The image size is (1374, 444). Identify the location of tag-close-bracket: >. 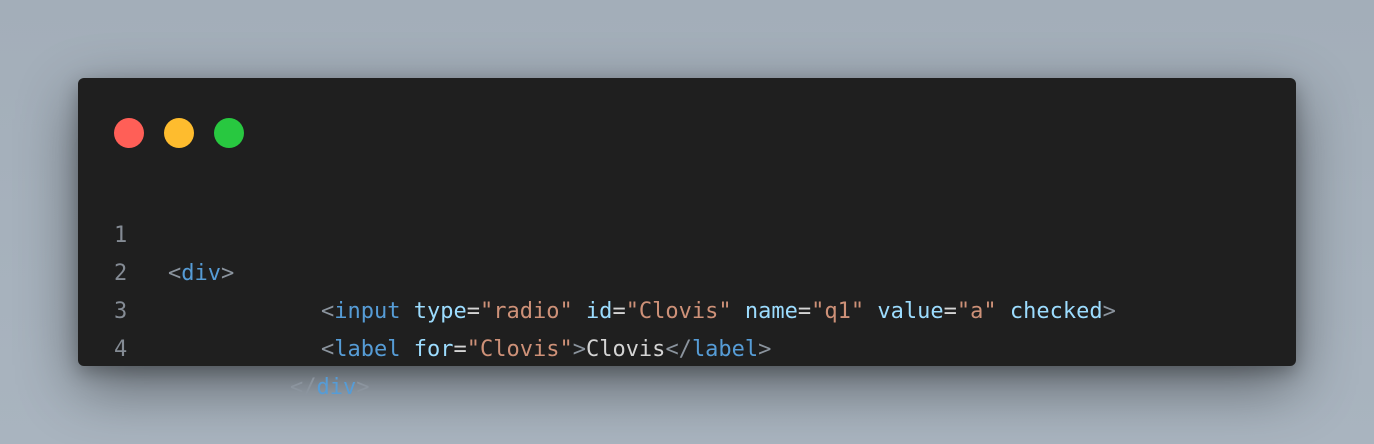
(579, 349).